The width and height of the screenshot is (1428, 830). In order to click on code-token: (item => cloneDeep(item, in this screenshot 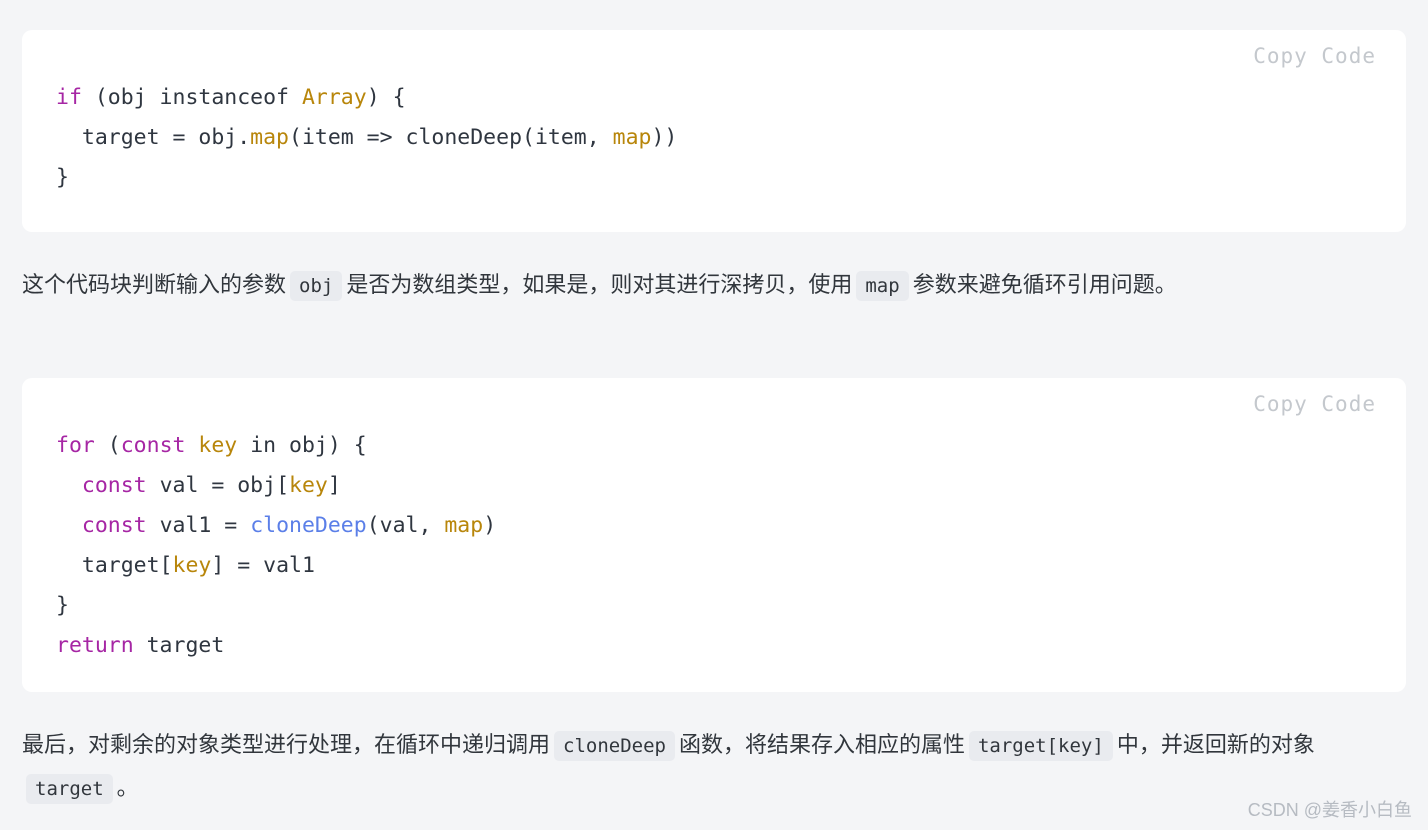, I will do `click(451, 137)`.